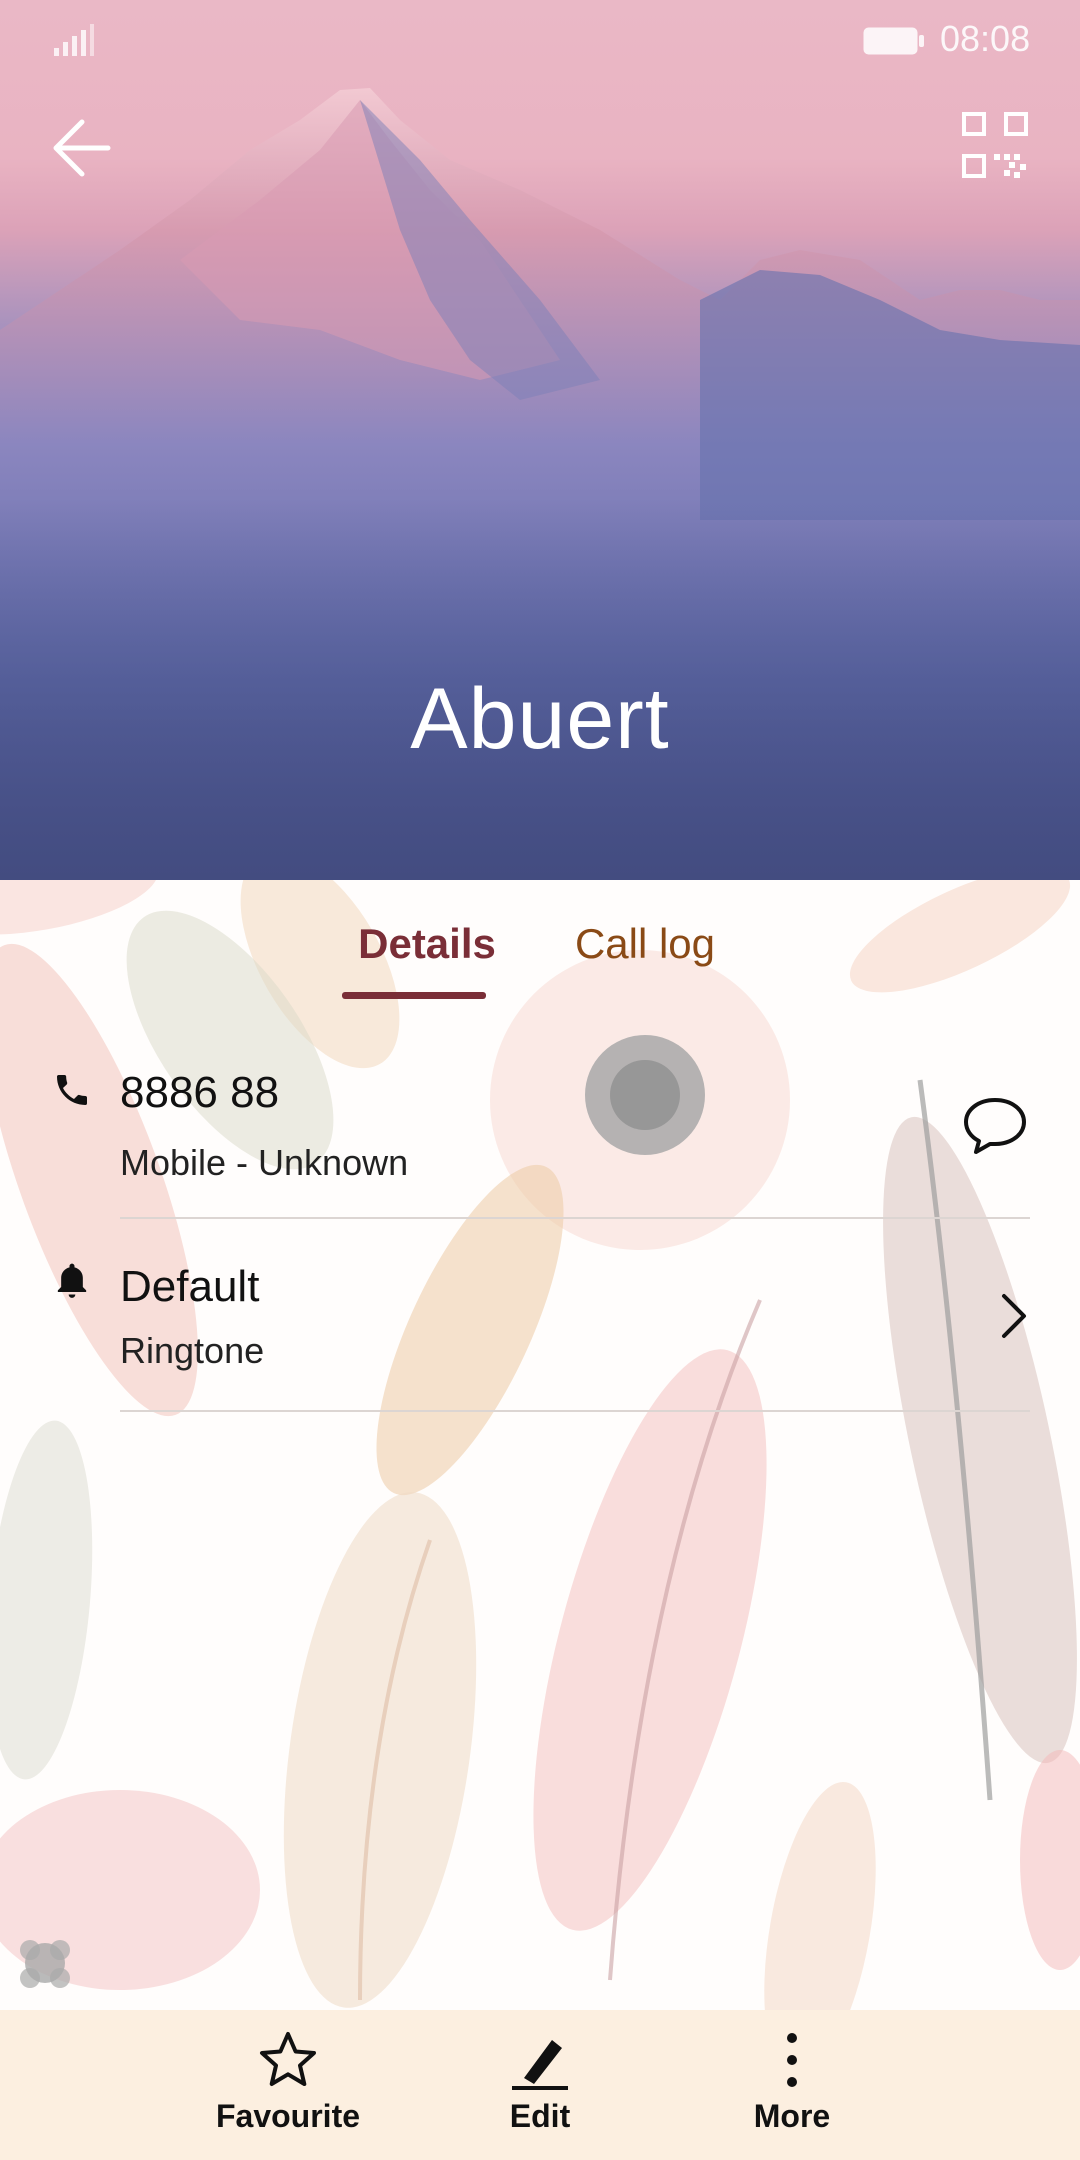  I want to click on phone-icon, so click(72, 1090).